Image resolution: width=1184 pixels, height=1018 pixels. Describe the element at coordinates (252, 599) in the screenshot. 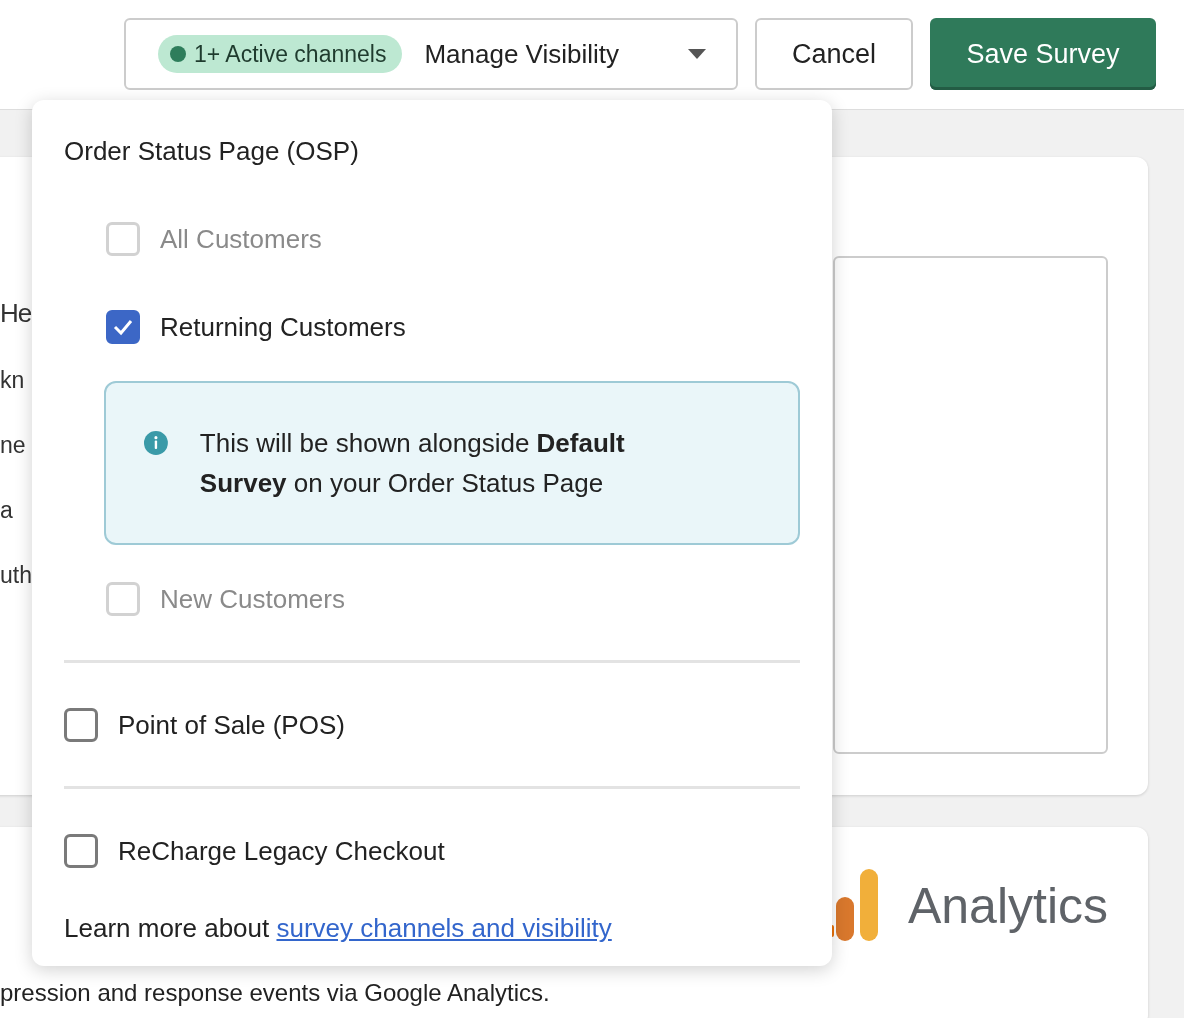

I see `checkbox-label: New Customers` at that location.